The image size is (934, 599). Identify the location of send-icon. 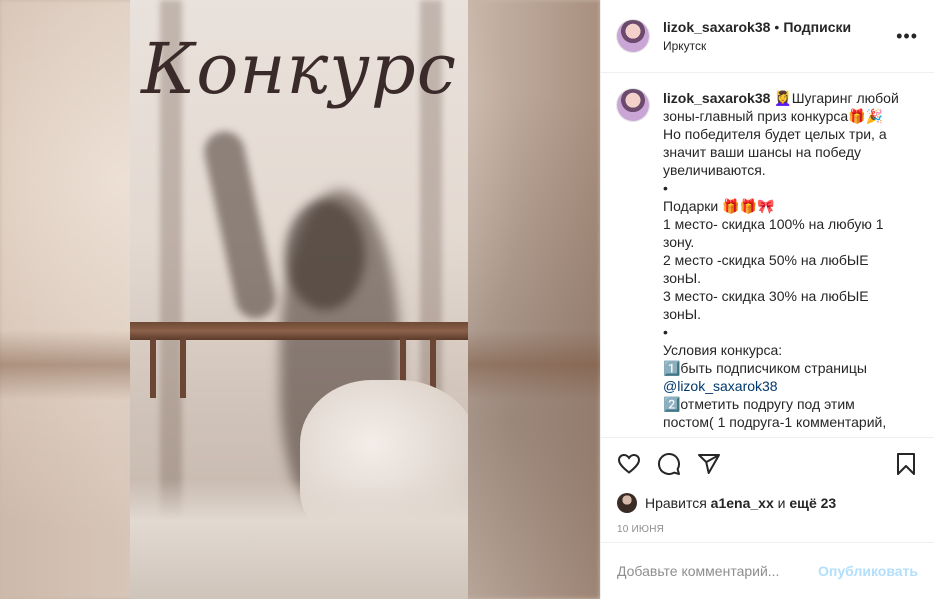
(709, 464).